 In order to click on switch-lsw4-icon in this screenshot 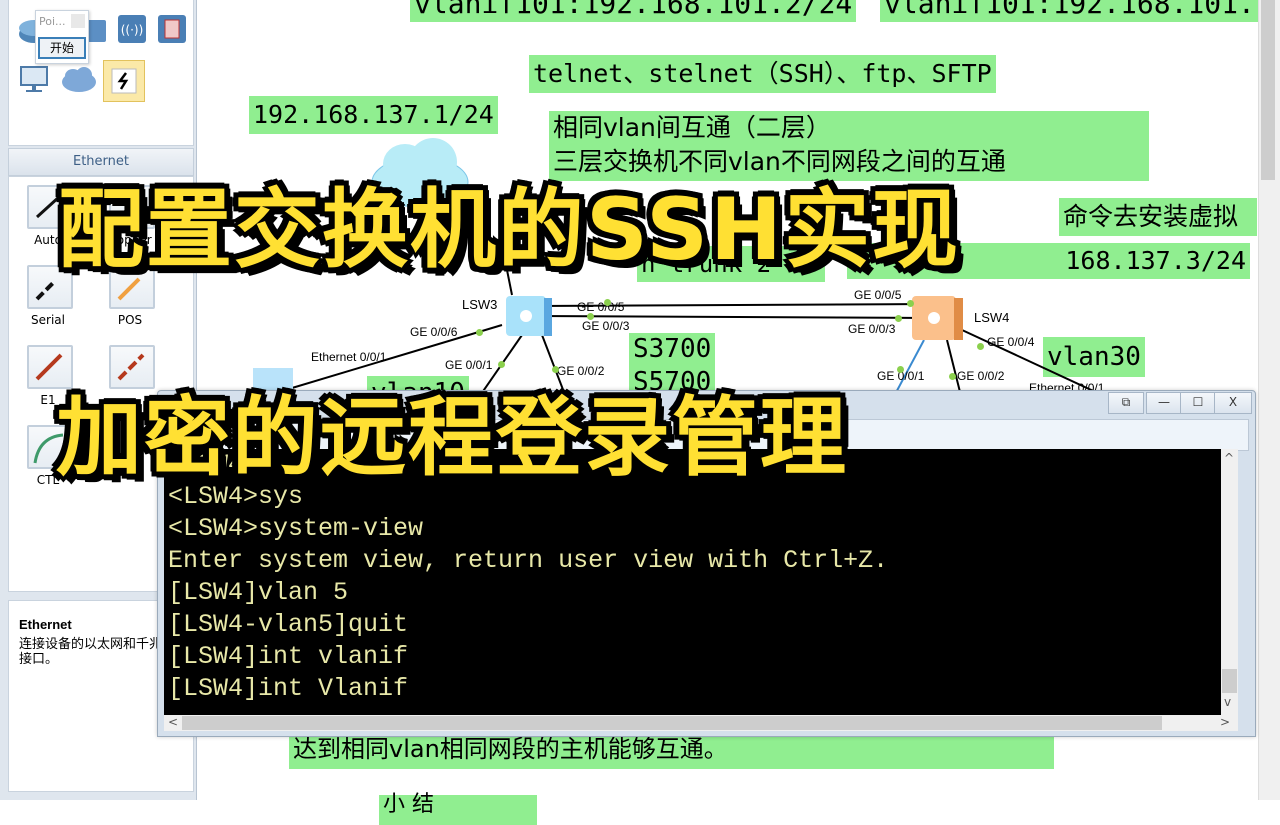, I will do `click(938, 317)`.